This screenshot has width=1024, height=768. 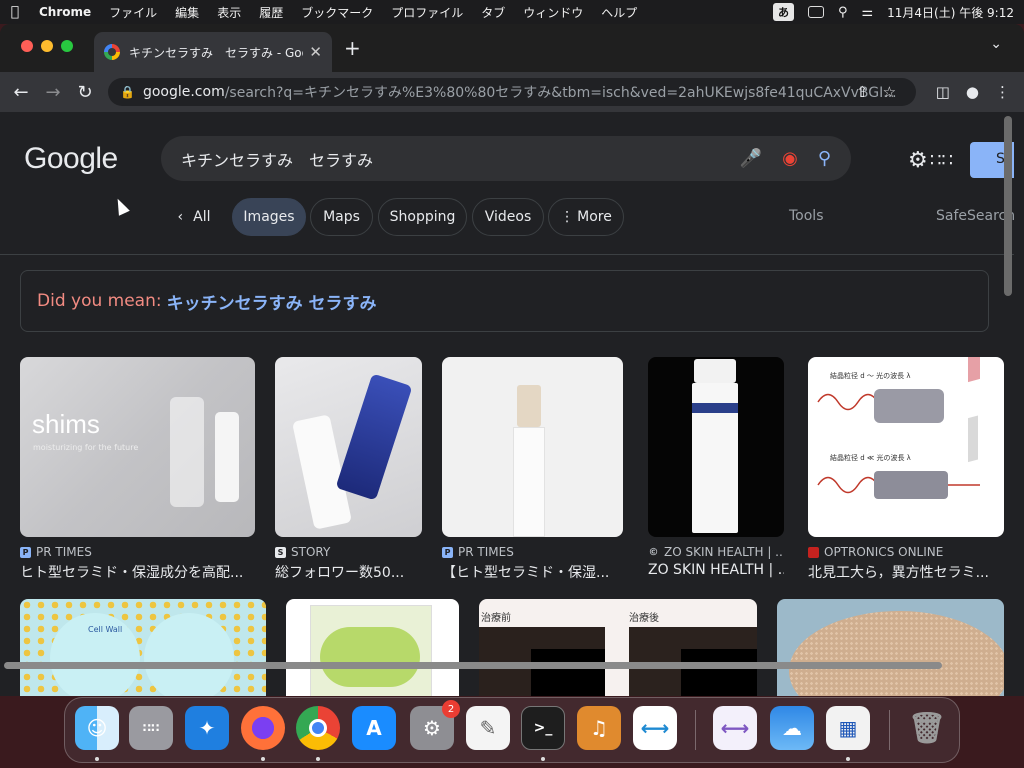 I want to click on package-label-shape, so click(x=370, y=657).